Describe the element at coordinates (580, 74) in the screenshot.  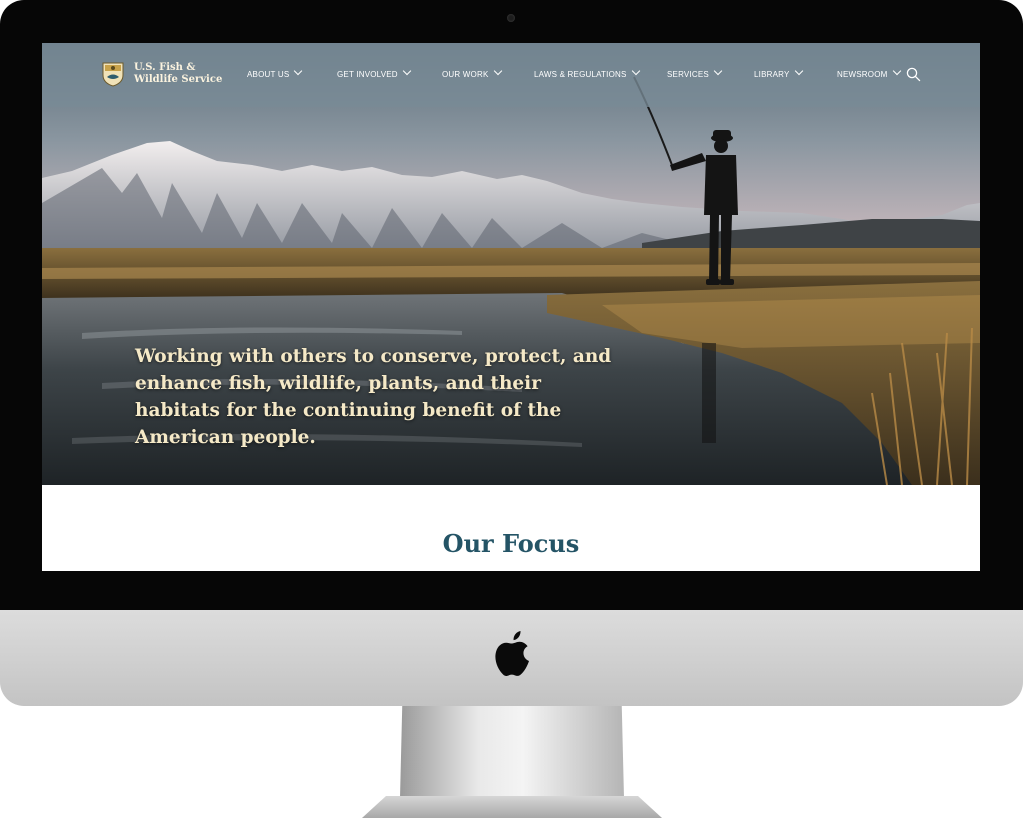
I see `nav-label: LAWS & REGULATIONS` at that location.